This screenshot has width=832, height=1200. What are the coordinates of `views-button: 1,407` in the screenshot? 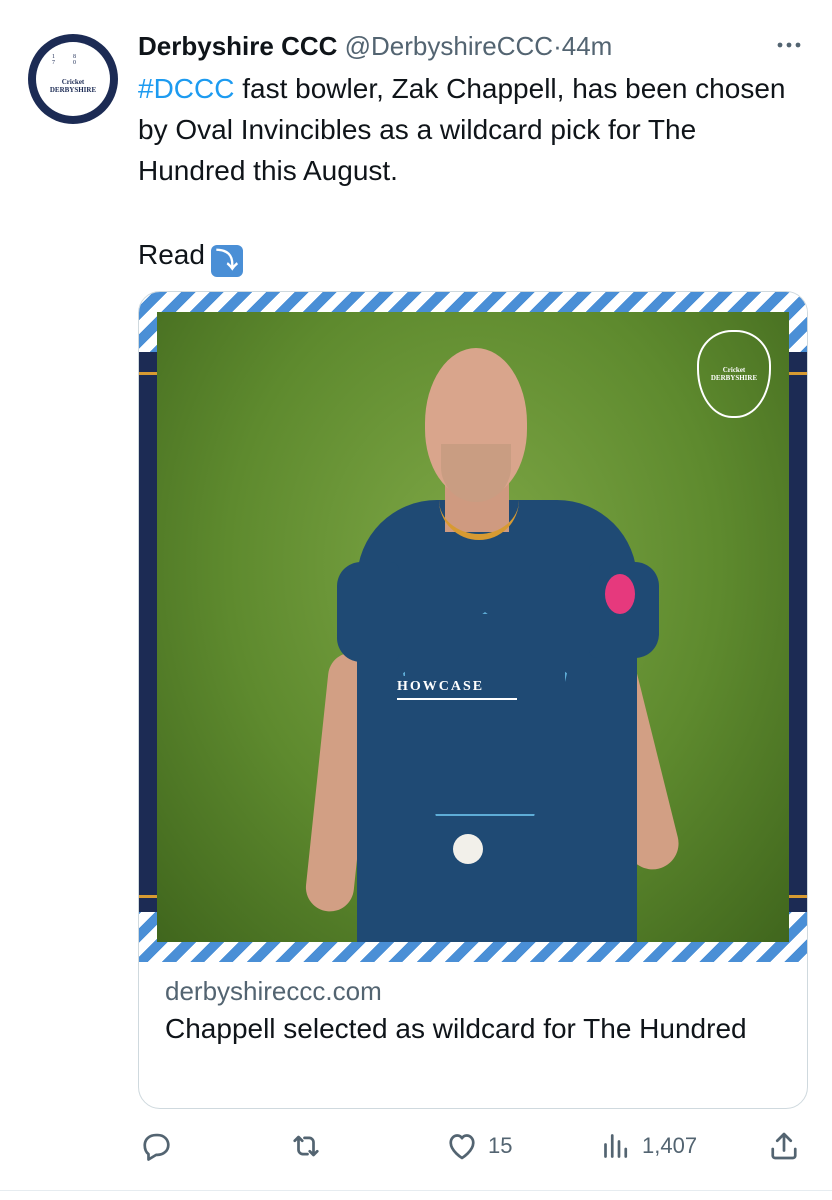 It's located at (647, 1146).